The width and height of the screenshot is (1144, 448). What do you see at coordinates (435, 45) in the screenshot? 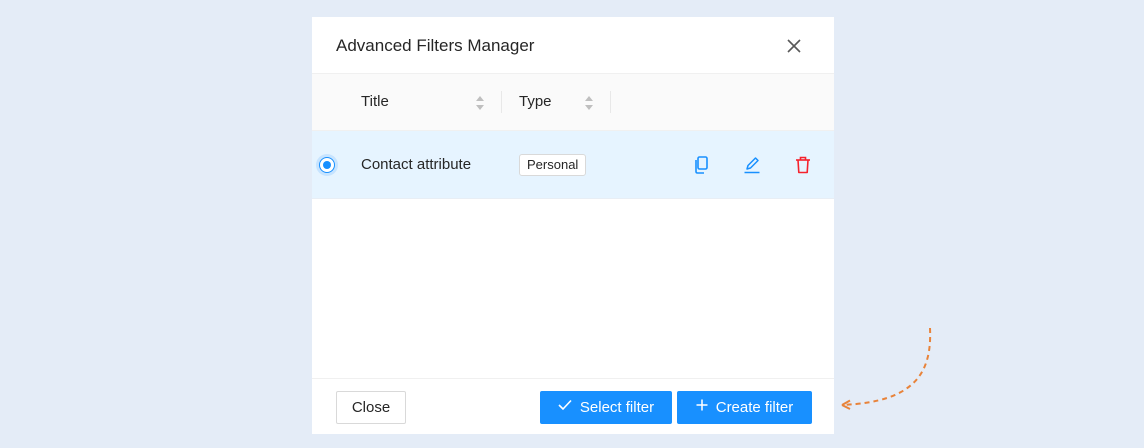
I see `modal-title: Advanced Filters Manager` at bounding box center [435, 45].